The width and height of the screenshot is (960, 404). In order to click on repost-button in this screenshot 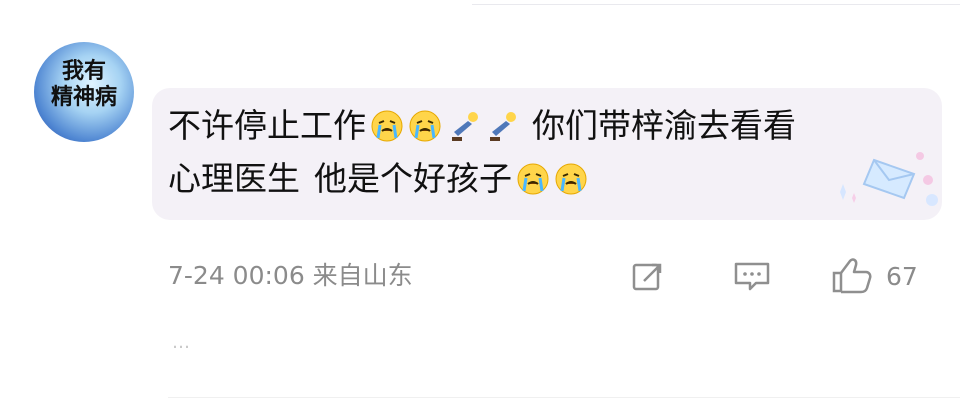, I will do `click(649, 276)`.